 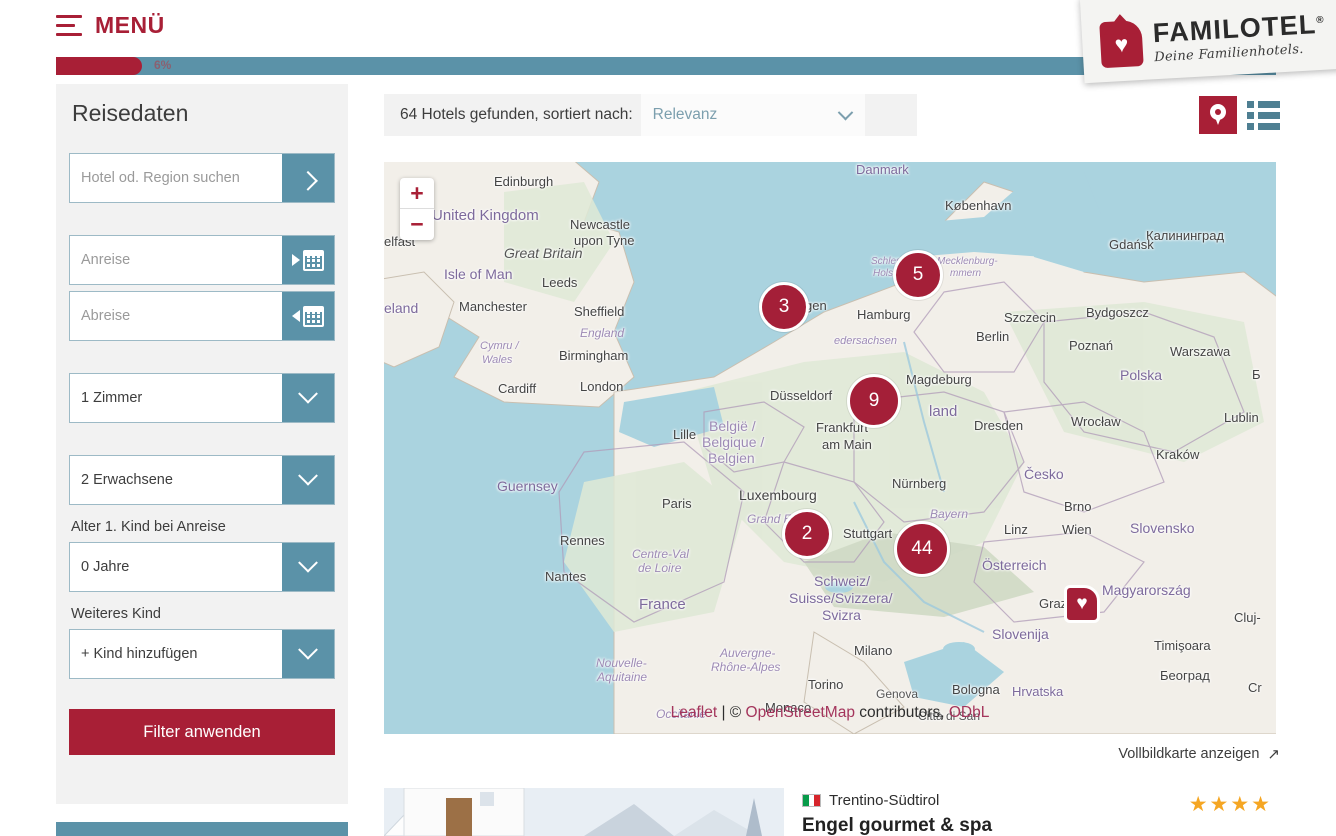 What do you see at coordinates (1030, 317) in the screenshot?
I see `map-label: Szczecin` at bounding box center [1030, 317].